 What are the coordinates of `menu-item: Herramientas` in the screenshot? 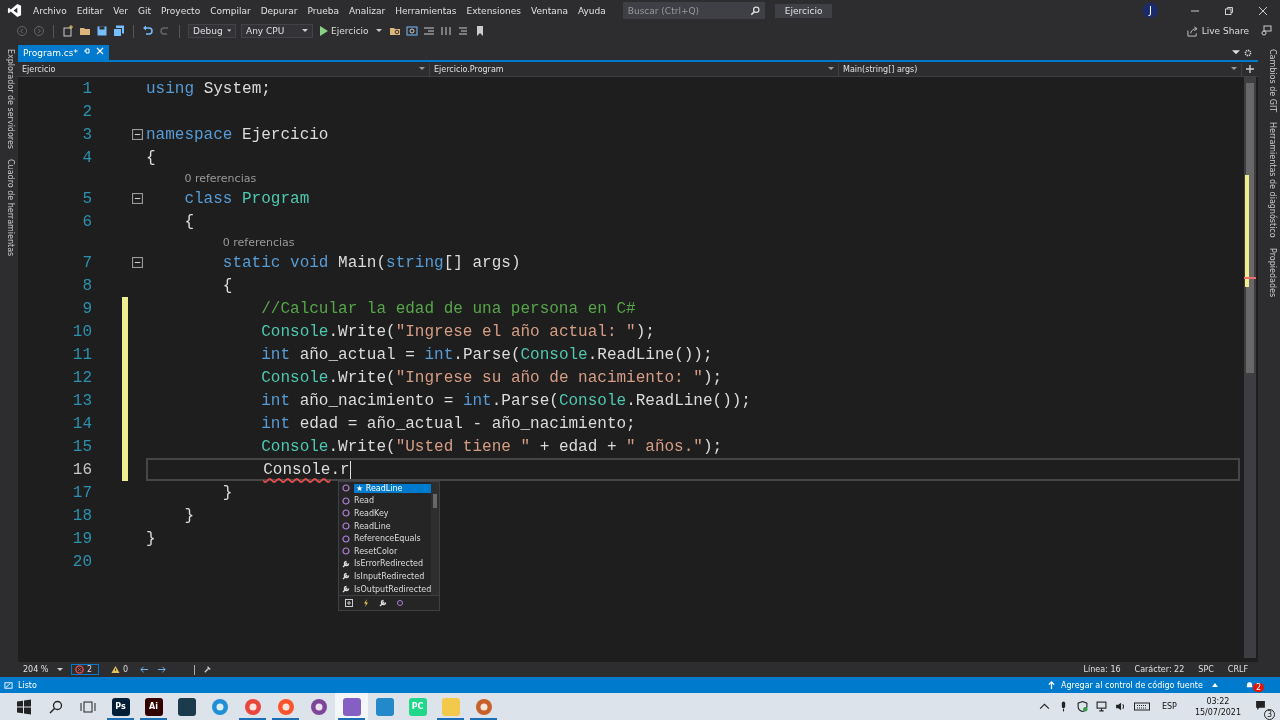 It's located at (426, 10).